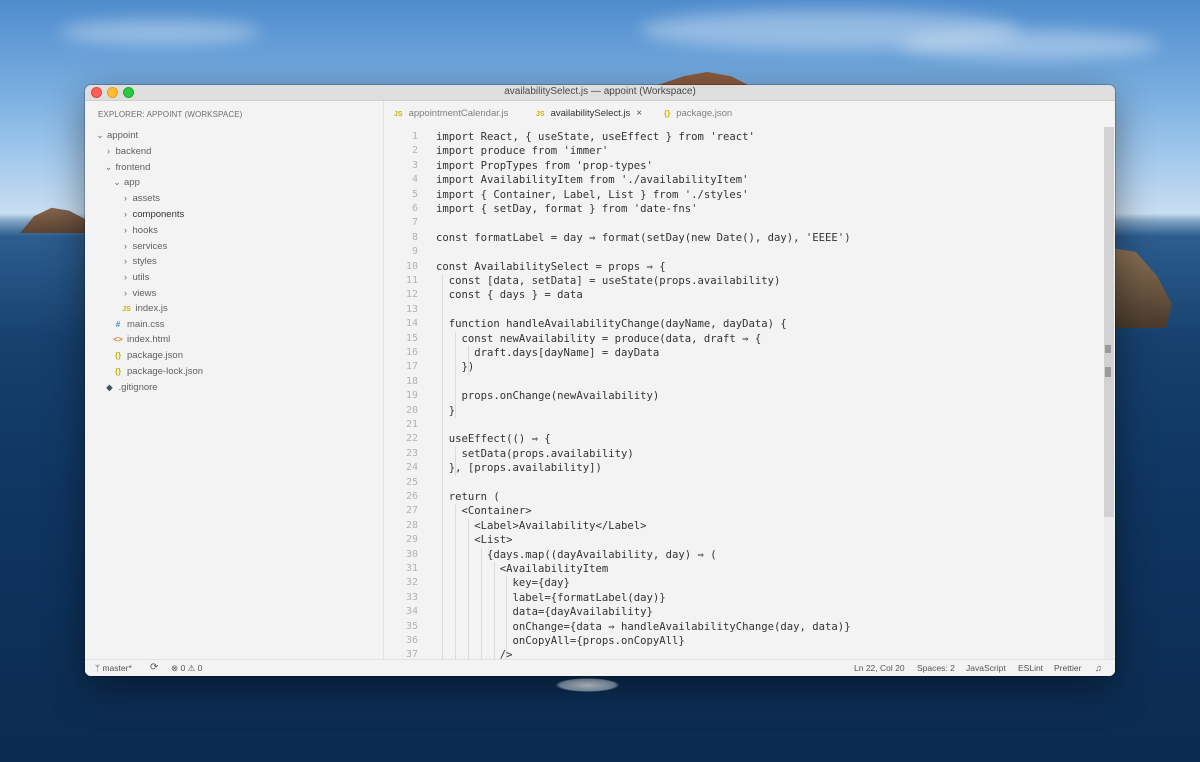 This screenshot has width=1200, height=762. Describe the element at coordinates (411, 324) in the screenshot. I see `line-number: 14` at that location.